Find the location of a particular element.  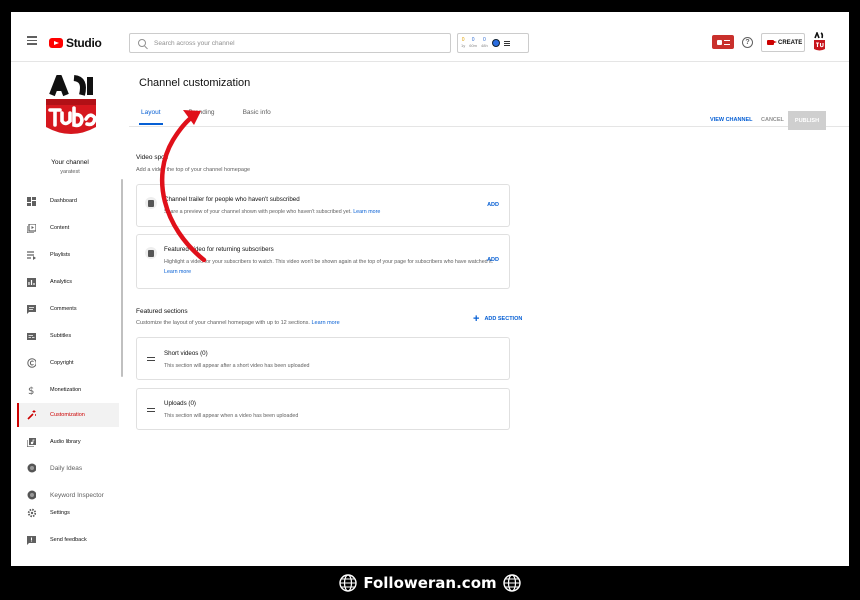

channel-avatar is located at coordinates (71, 106).